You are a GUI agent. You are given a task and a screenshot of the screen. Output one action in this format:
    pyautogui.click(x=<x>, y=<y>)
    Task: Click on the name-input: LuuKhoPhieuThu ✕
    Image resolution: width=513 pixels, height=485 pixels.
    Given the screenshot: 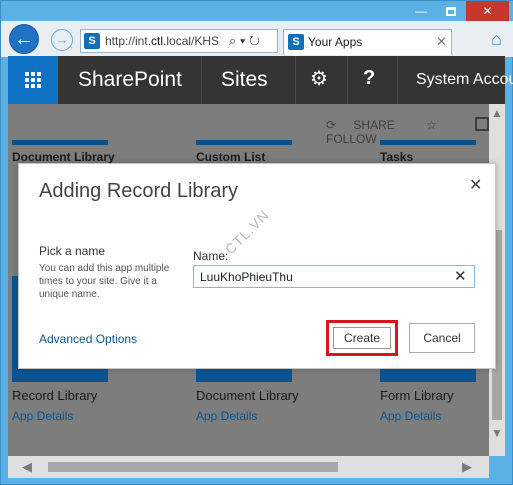 What is the action you would take?
    pyautogui.click(x=334, y=276)
    